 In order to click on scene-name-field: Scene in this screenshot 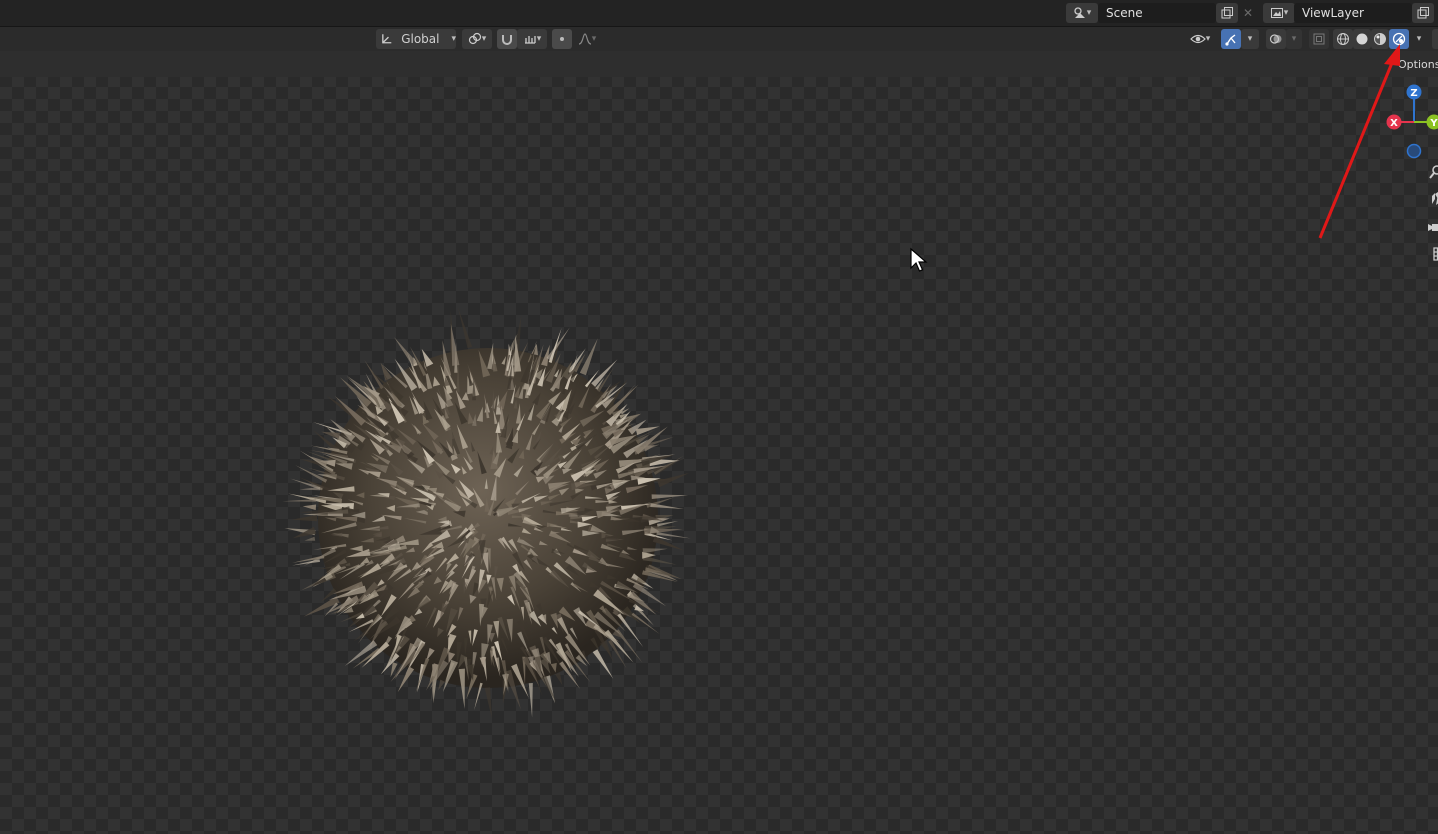, I will do `click(1157, 13)`.